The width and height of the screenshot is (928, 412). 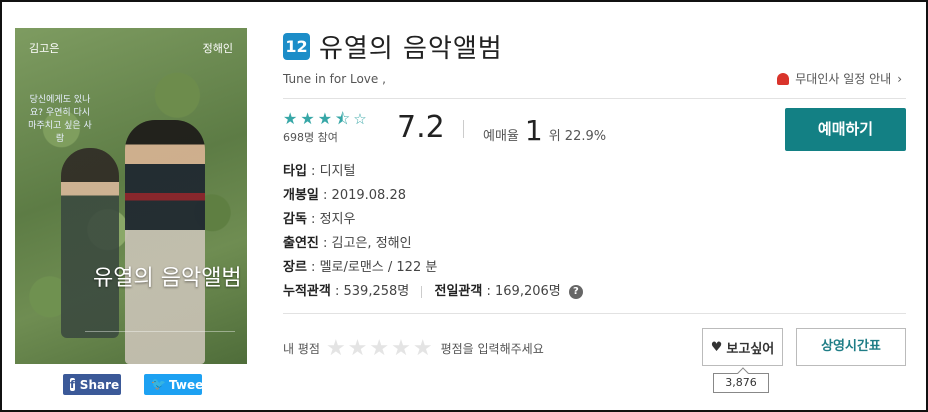 I want to click on twitter-icon: 🐦, so click(x=158, y=384).